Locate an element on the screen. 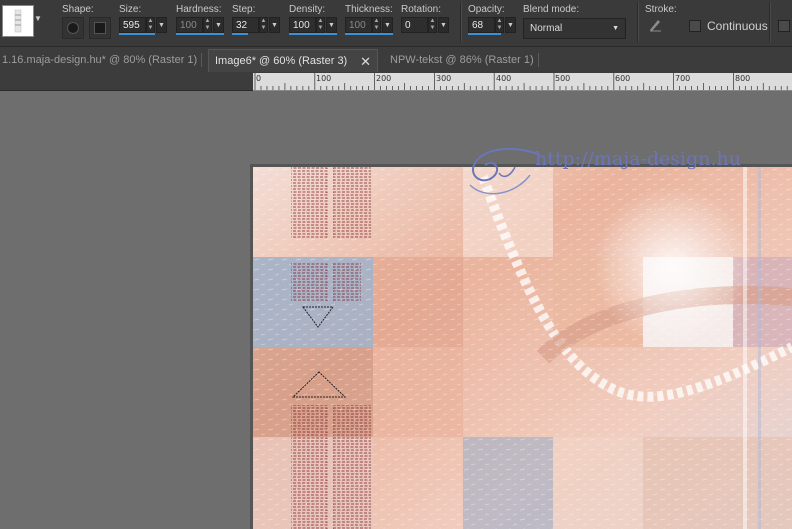  ruler-corner is located at coordinates (126, 82).